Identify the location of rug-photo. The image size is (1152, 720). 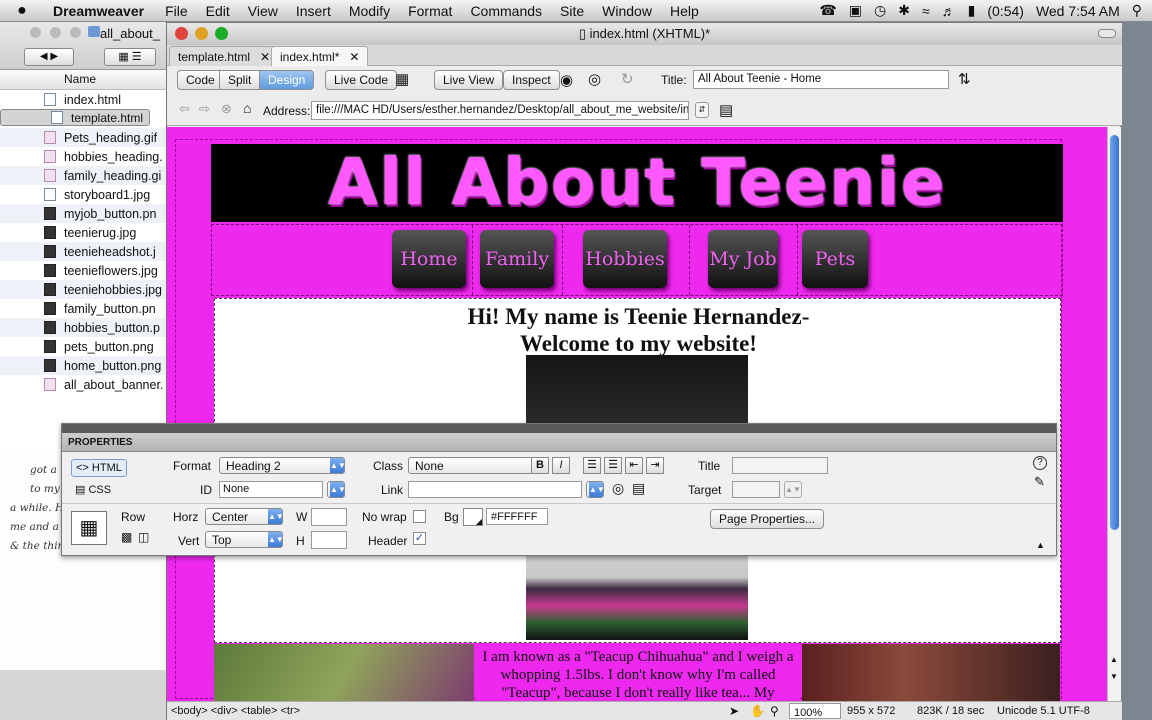
(931, 672).